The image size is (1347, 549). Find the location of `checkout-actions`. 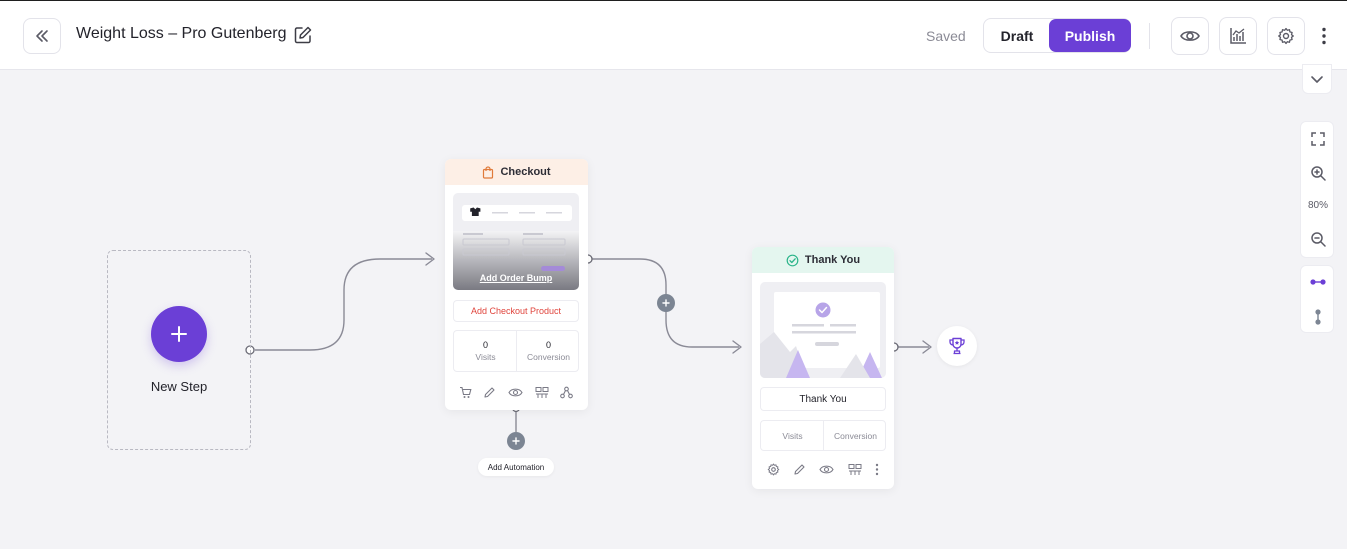

checkout-actions is located at coordinates (516, 392).